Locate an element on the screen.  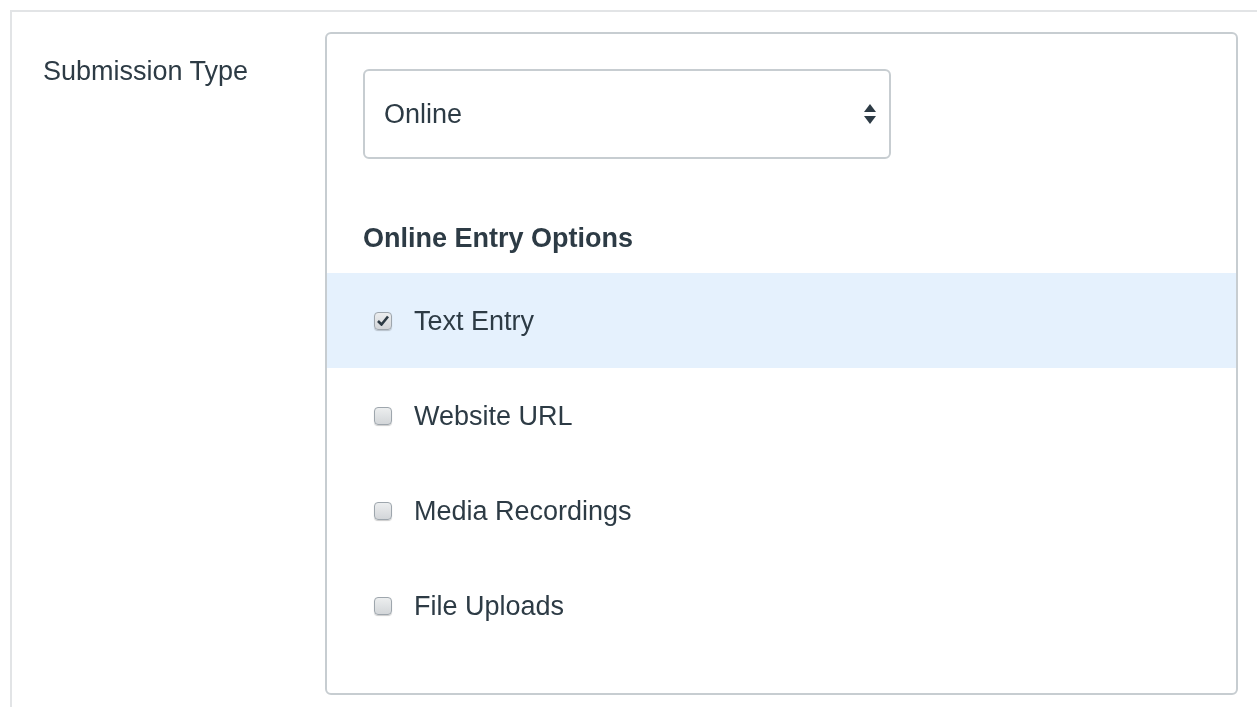
option-label: Media Recordings is located at coordinates (523, 511).